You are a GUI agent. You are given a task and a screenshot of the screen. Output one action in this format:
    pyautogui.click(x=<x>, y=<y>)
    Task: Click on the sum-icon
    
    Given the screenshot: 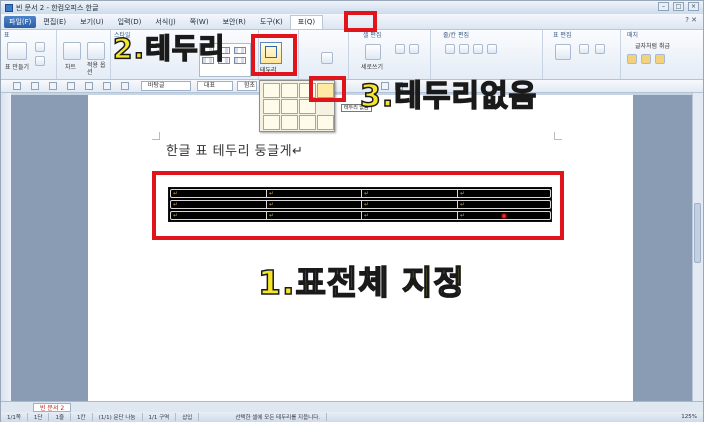 What is the action you would take?
    pyautogui.click(x=584, y=49)
    